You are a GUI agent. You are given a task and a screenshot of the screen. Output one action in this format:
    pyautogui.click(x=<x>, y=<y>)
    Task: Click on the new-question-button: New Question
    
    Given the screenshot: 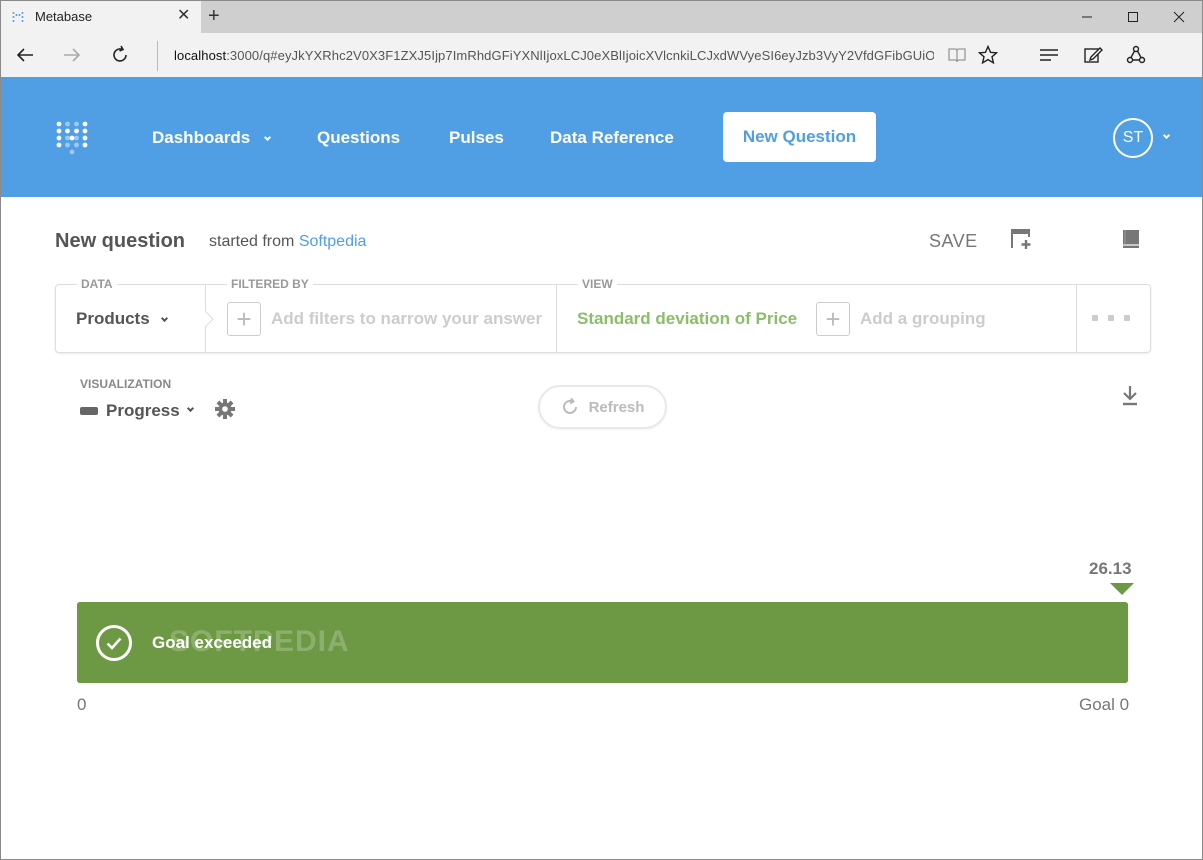 What is the action you would take?
    pyautogui.click(x=799, y=137)
    